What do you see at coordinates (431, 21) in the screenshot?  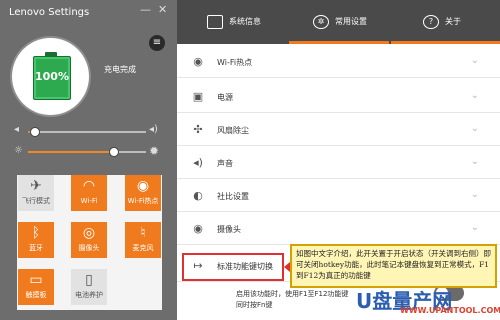 I see `question-icon: ?` at bounding box center [431, 21].